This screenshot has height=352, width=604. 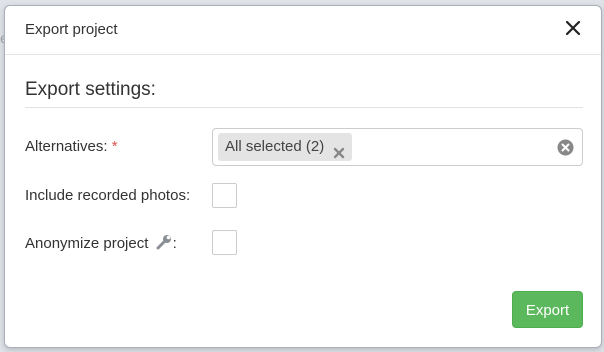 I want to click on close-icon, so click(x=573, y=28).